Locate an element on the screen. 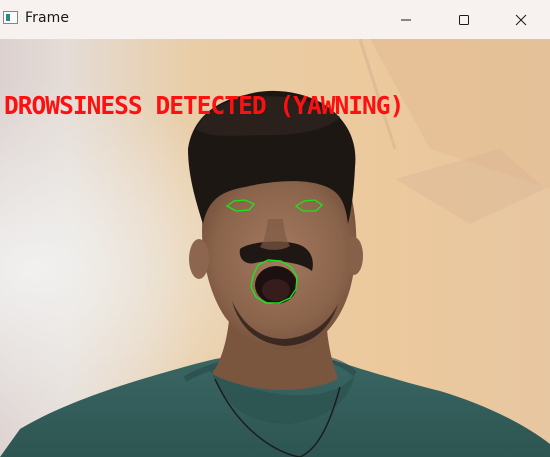 This screenshot has height=457, width=550. minimize-button is located at coordinates (406, 19).